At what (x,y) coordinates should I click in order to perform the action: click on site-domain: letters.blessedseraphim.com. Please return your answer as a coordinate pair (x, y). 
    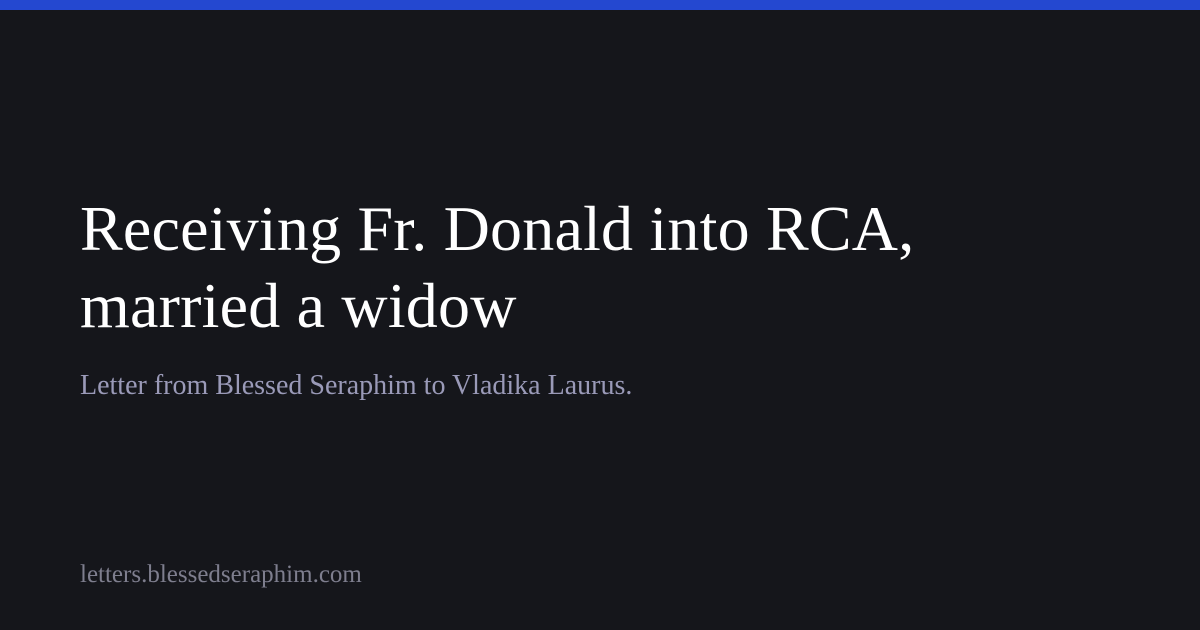
    Looking at the image, I should click on (221, 574).